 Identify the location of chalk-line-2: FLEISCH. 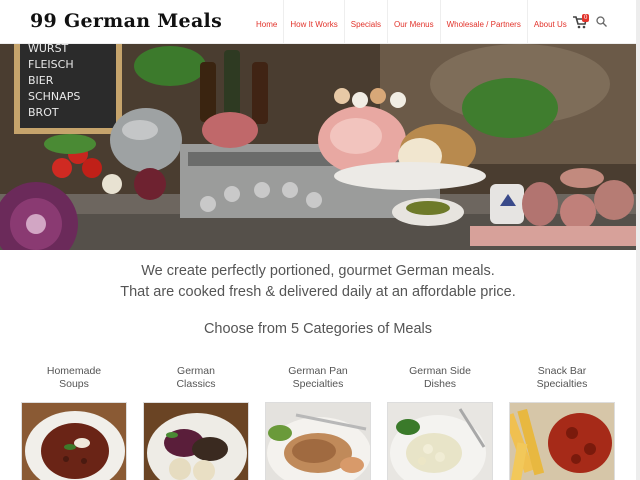
(51, 64).